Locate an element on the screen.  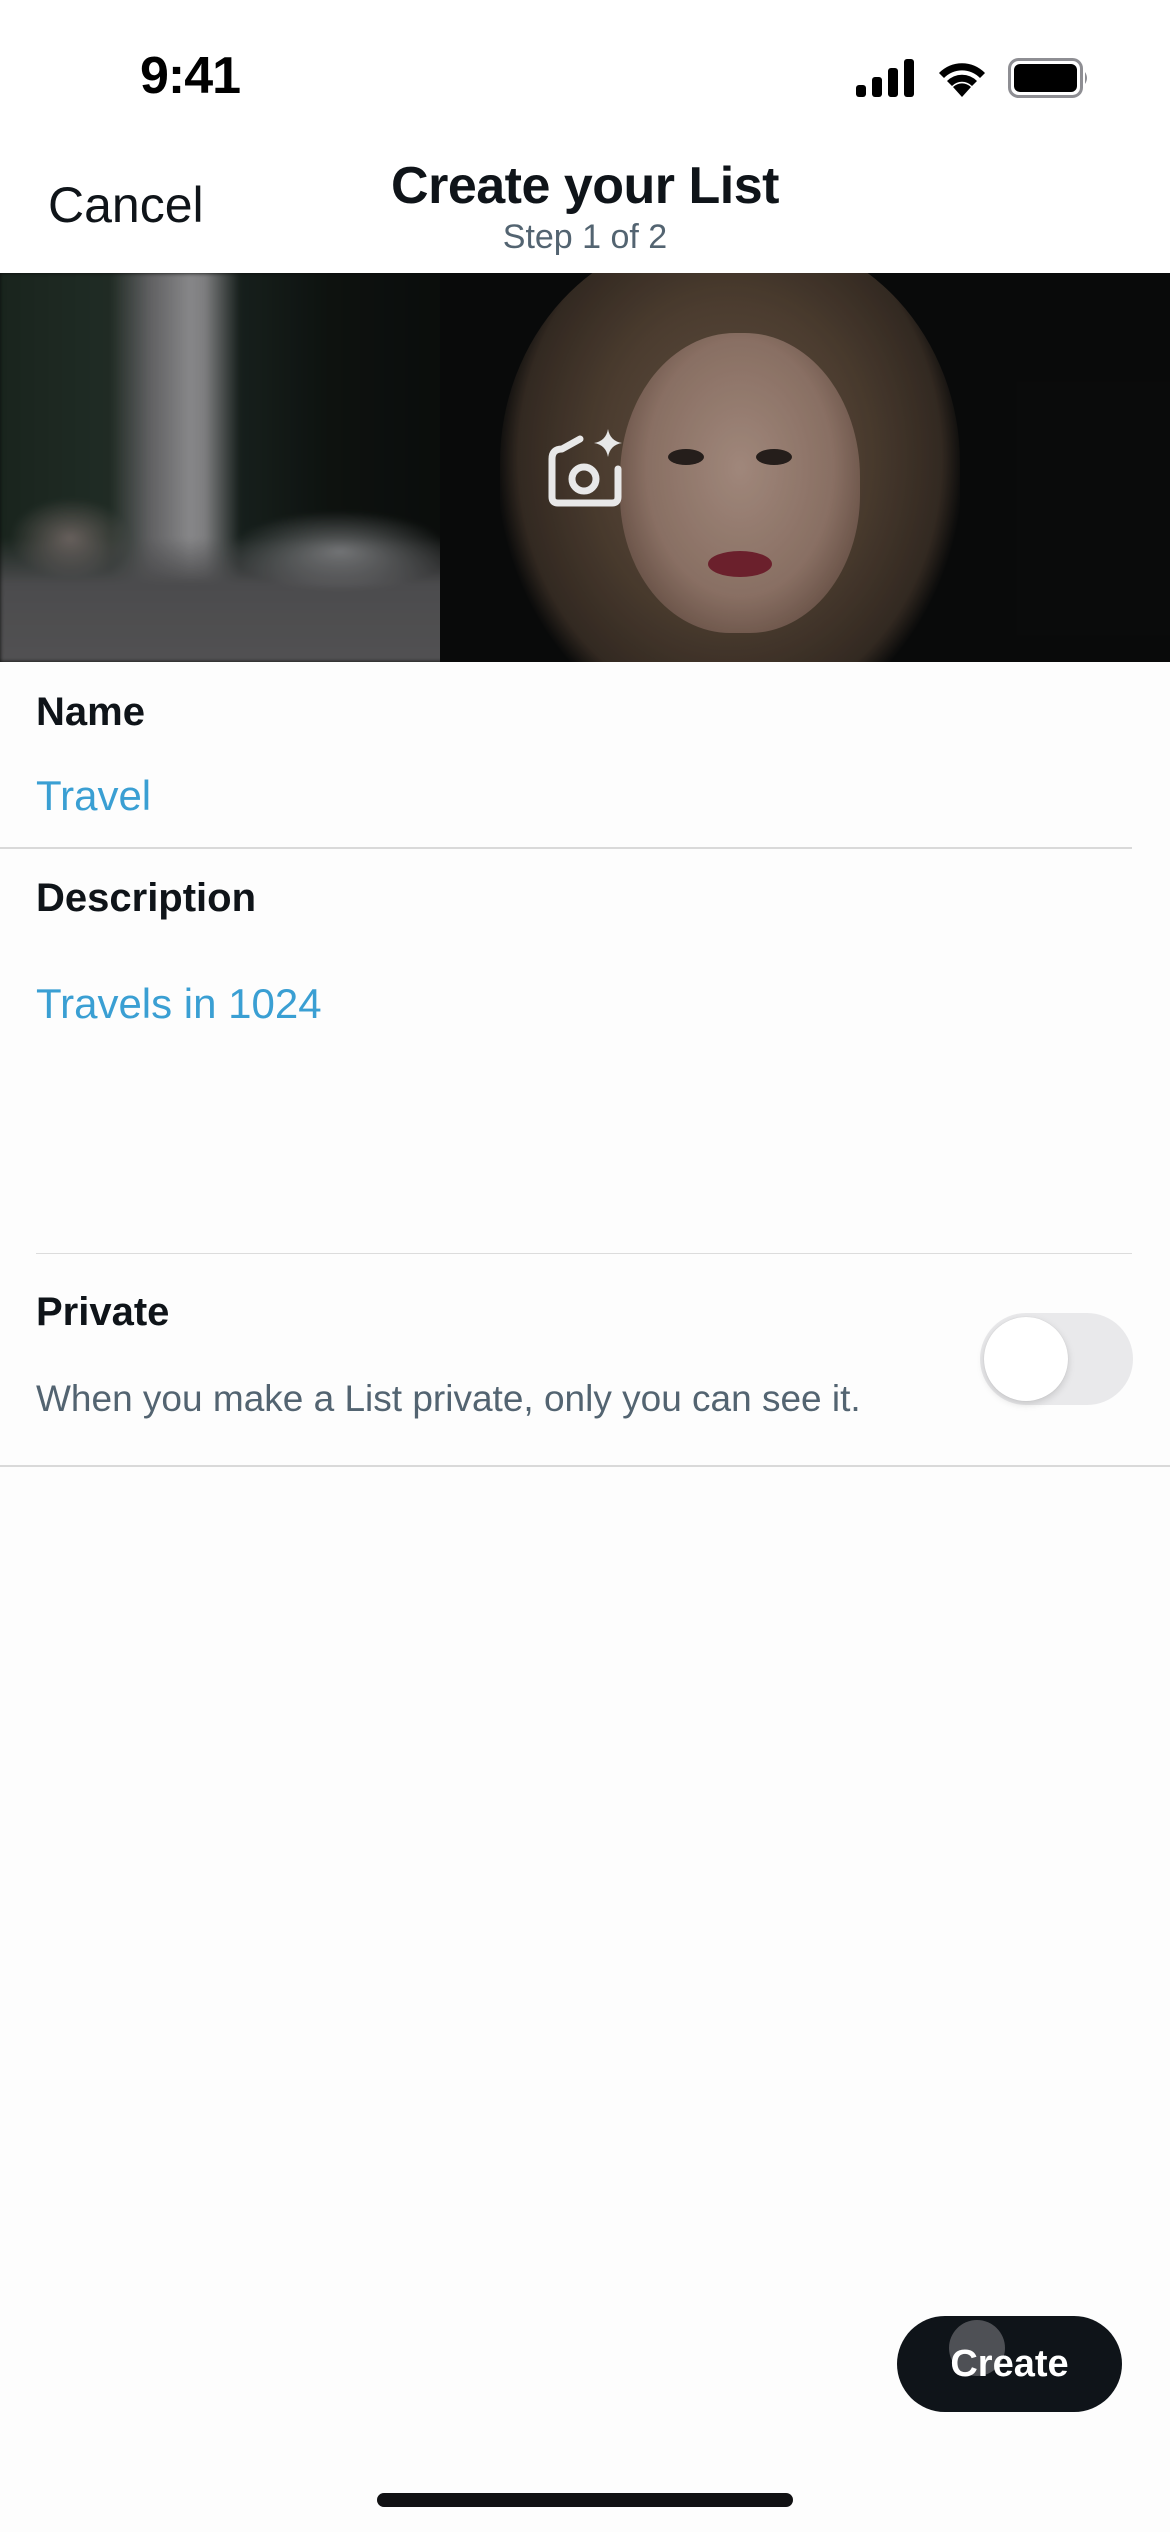
camera-sparkle-icon is located at coordinates (585, 467).